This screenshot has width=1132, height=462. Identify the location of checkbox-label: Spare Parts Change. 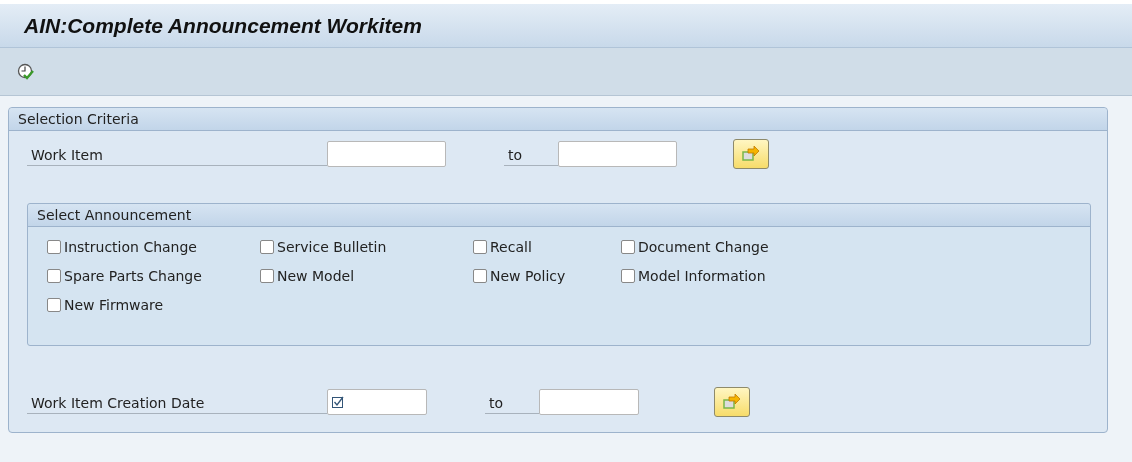
(133, 276).